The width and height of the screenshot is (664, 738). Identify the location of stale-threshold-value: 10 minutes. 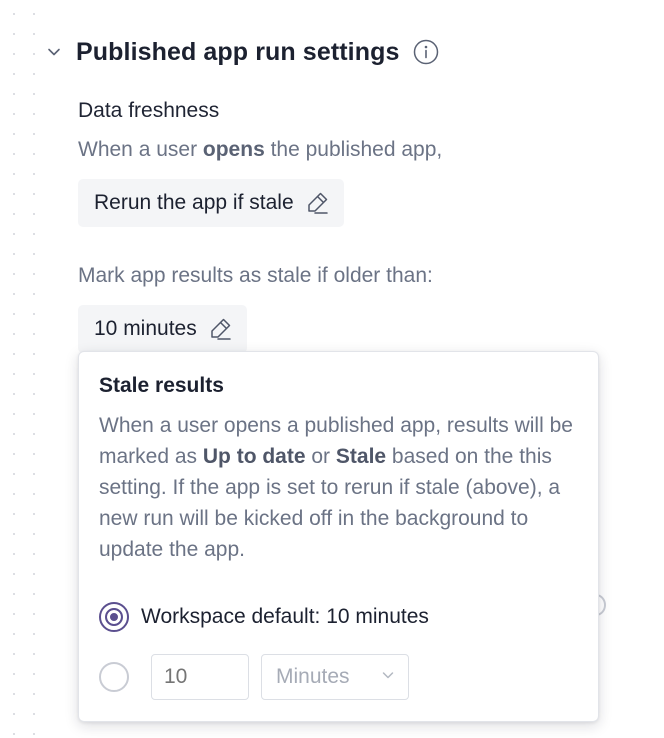
(145, 328).